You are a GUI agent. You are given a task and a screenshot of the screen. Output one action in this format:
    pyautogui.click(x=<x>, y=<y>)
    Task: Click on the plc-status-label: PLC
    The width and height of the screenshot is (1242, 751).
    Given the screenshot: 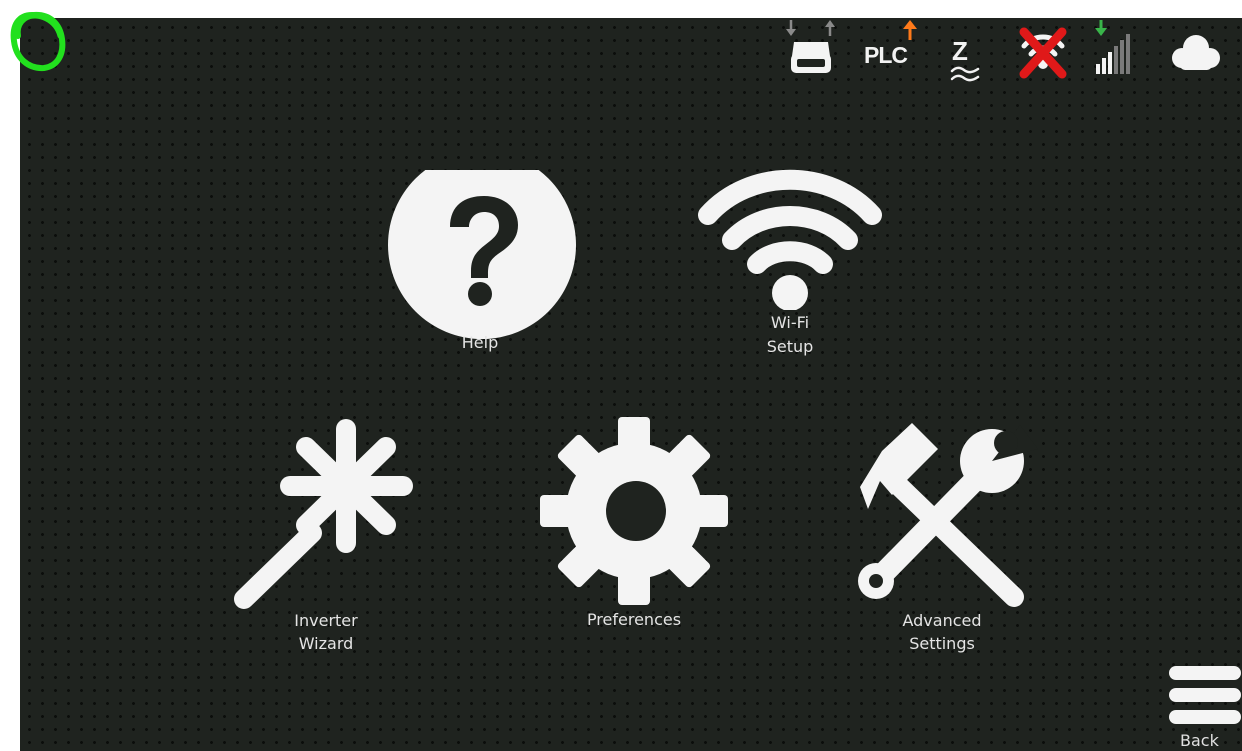 What is the action you would take?
    pyautogui.click(x=886, y=55)
    